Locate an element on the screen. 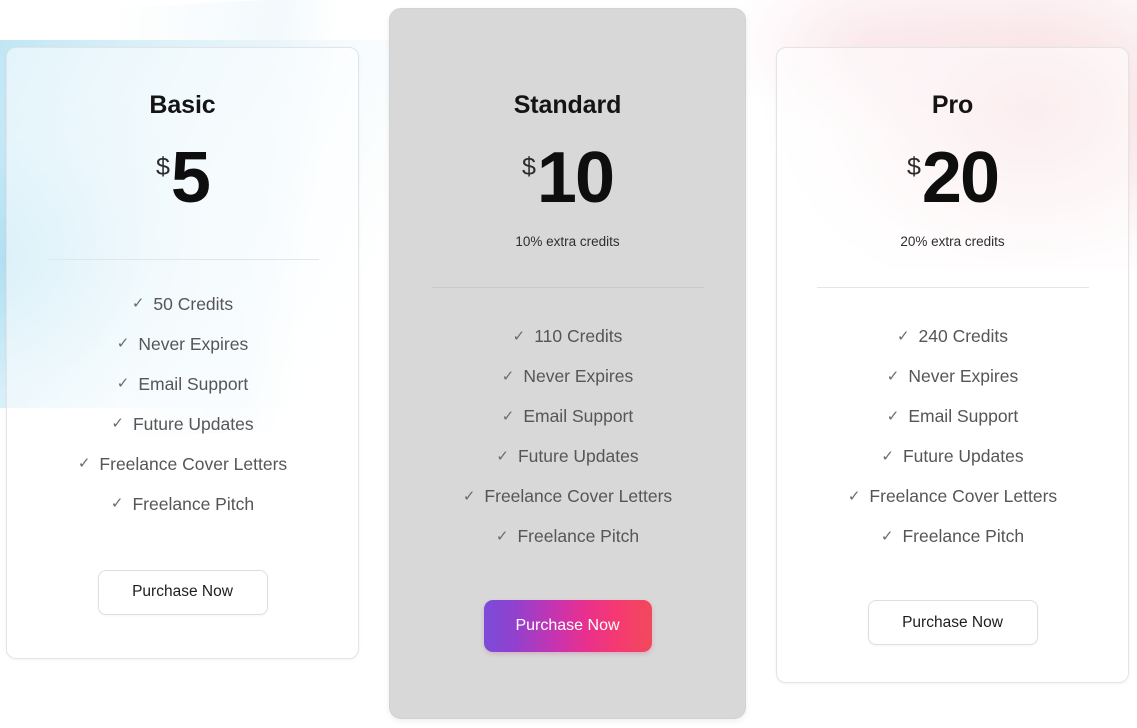 This screenshot has width=1137, height=728. plan-price-pro: $ 20 is located at coordinates (953, 178).